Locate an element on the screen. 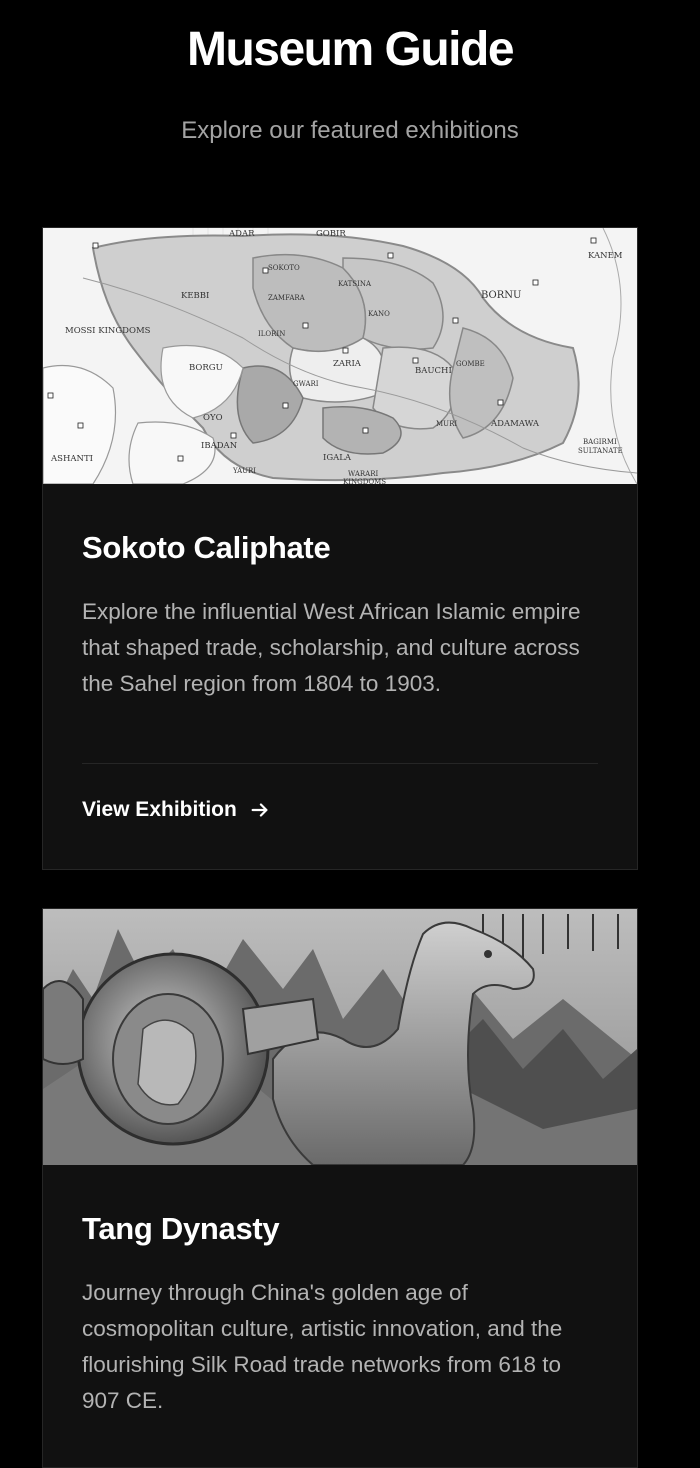  svg-text: YAURI is located at coordinates (244, 471).